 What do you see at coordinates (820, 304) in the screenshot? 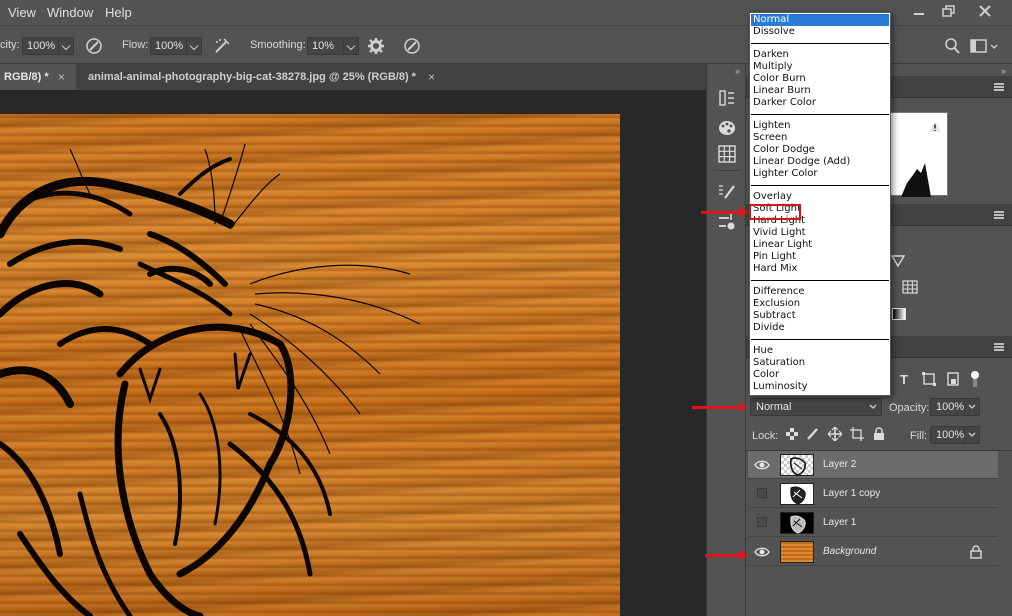
I see `blend-option-exclusion: Exclusion` at bounding box center [820, 304].